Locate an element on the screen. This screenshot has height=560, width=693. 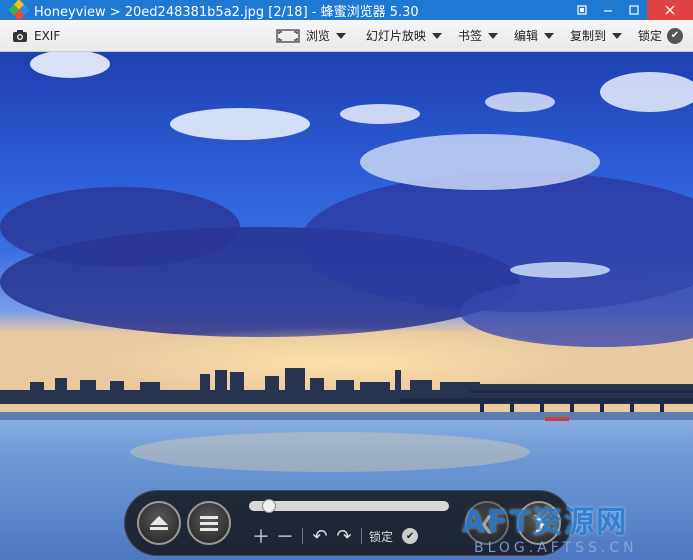
copy-to-menu: 复制到 is located at coordinates (596, 36).